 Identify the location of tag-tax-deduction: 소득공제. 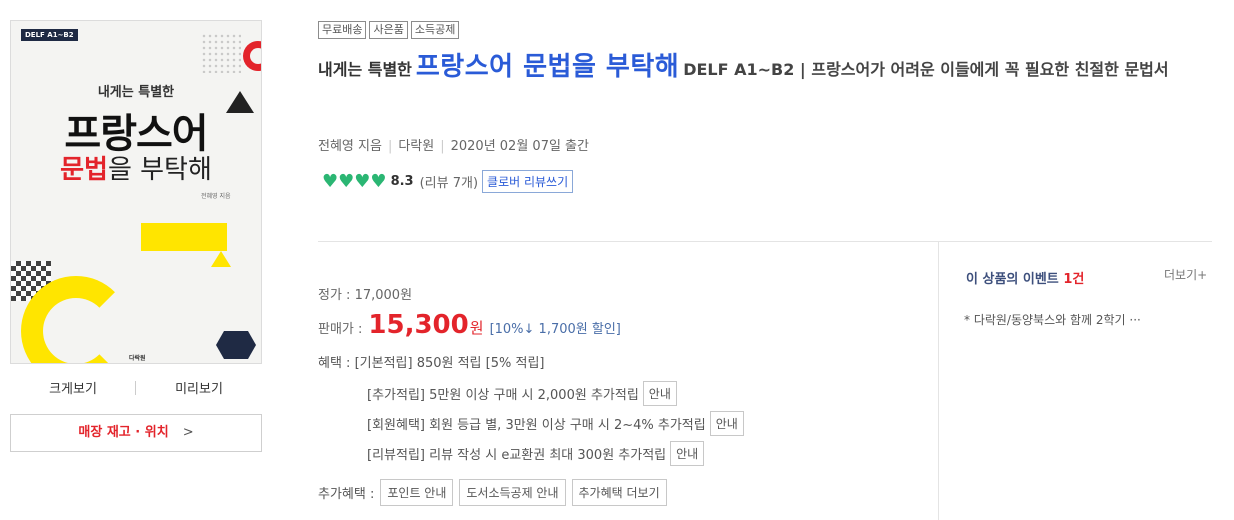
(435, 30).